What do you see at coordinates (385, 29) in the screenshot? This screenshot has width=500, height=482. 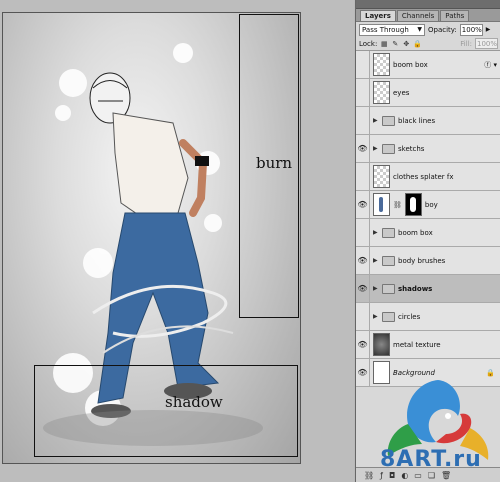 I see `blend-mode-value: Pass Through` at bounding box center [385, 29].